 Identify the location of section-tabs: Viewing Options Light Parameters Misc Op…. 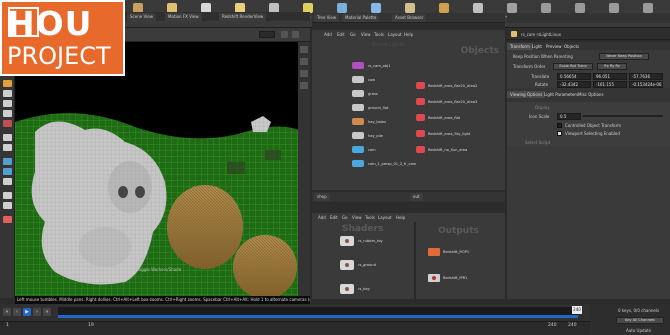
(588, 95).